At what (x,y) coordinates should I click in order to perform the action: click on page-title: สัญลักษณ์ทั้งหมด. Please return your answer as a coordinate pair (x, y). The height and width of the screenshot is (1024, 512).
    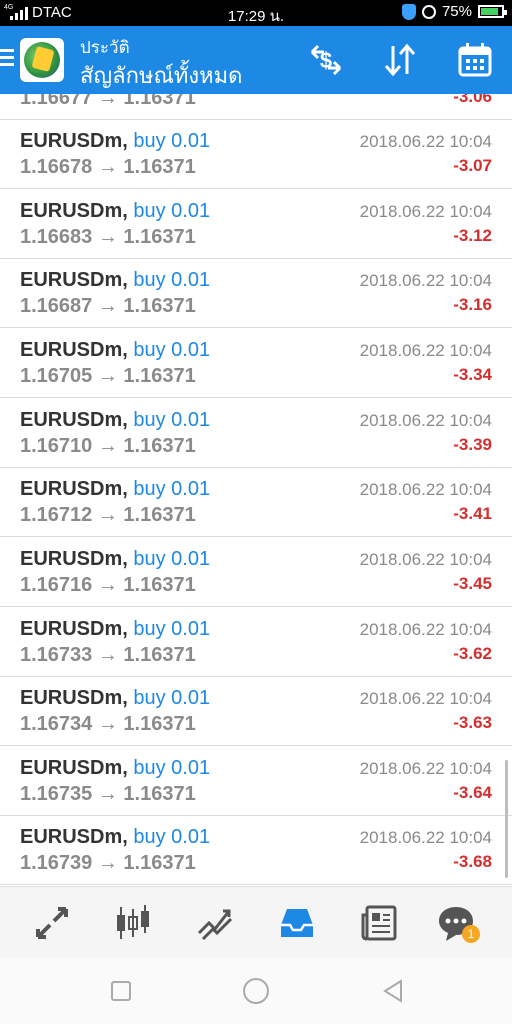
    Looking at the image, I should click on (161, 75).